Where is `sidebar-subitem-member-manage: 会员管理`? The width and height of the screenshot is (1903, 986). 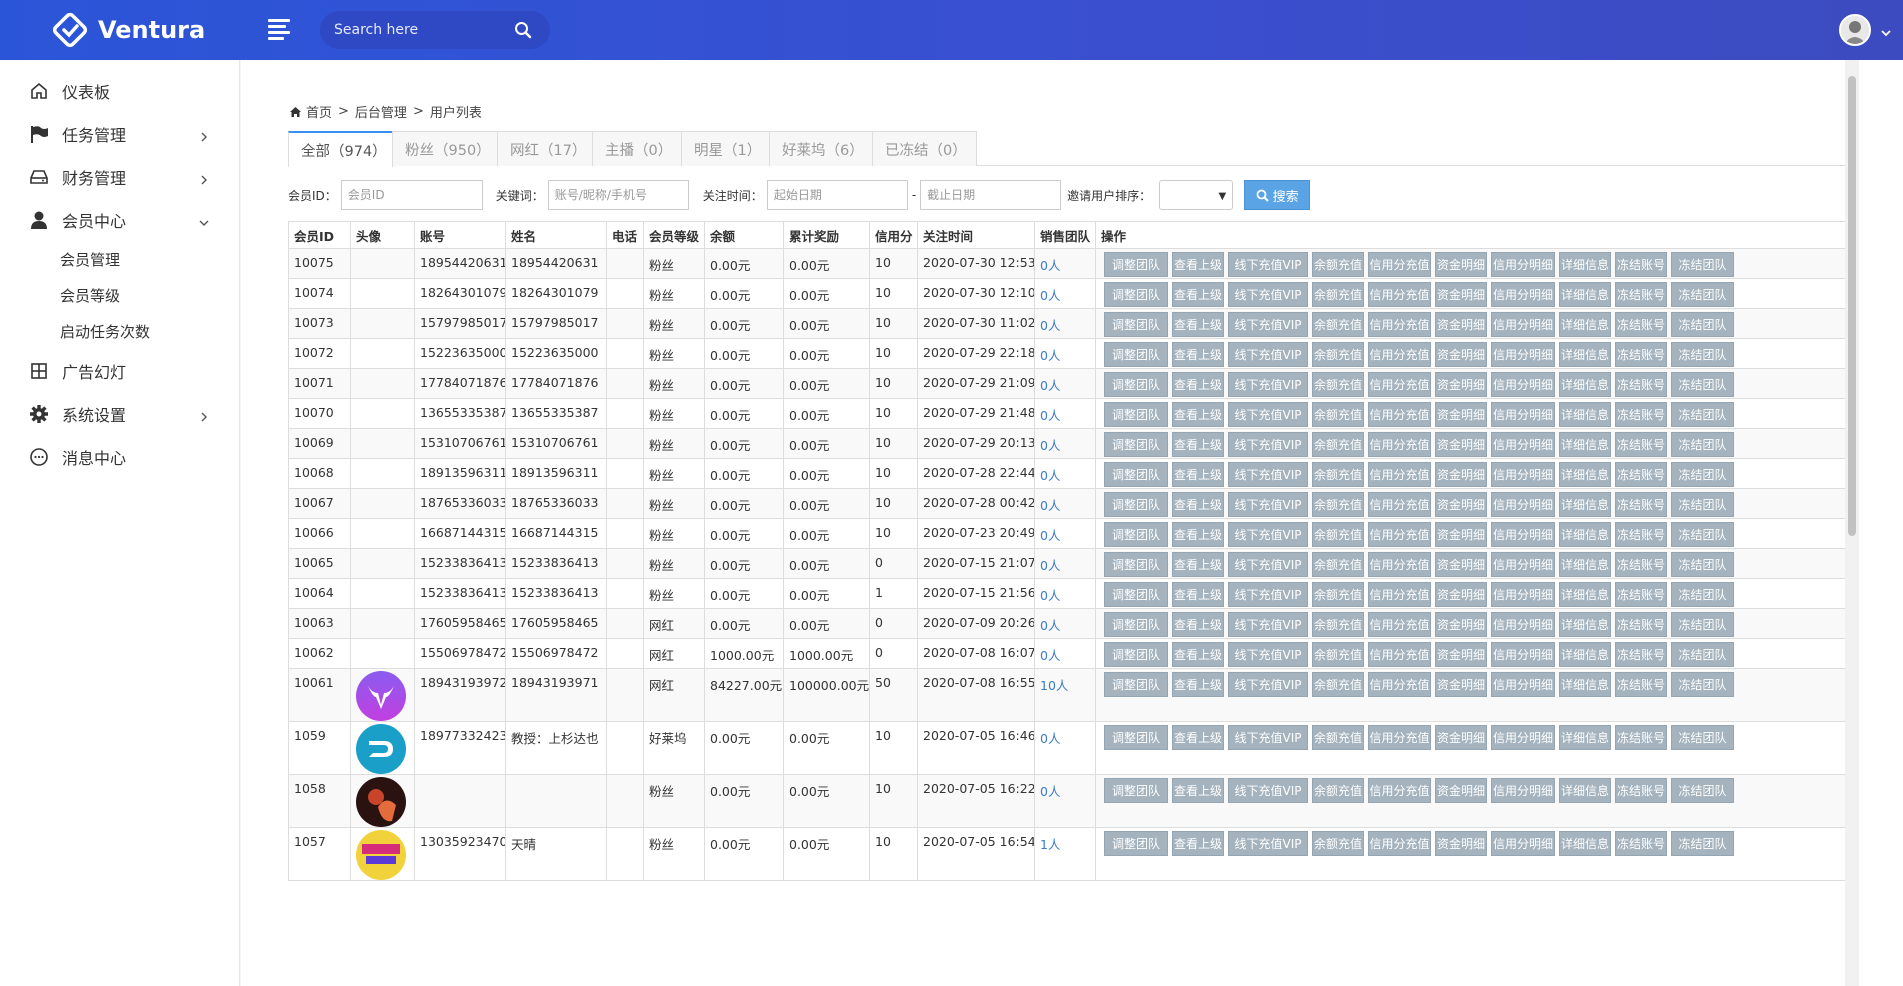
sidebar-subitem-member-manage: 会员管理 is located at coordinates (119, 259).